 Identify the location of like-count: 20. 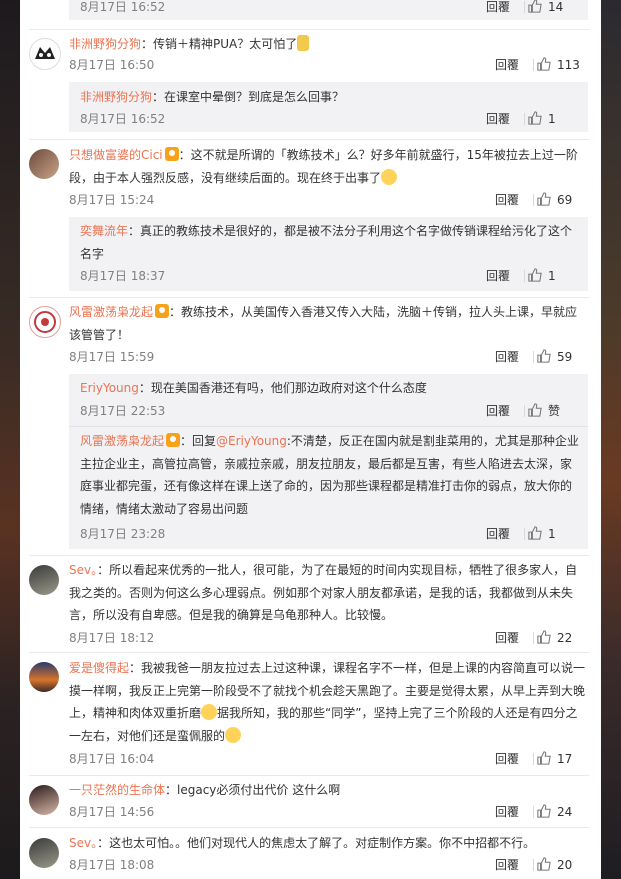
(565, 865).